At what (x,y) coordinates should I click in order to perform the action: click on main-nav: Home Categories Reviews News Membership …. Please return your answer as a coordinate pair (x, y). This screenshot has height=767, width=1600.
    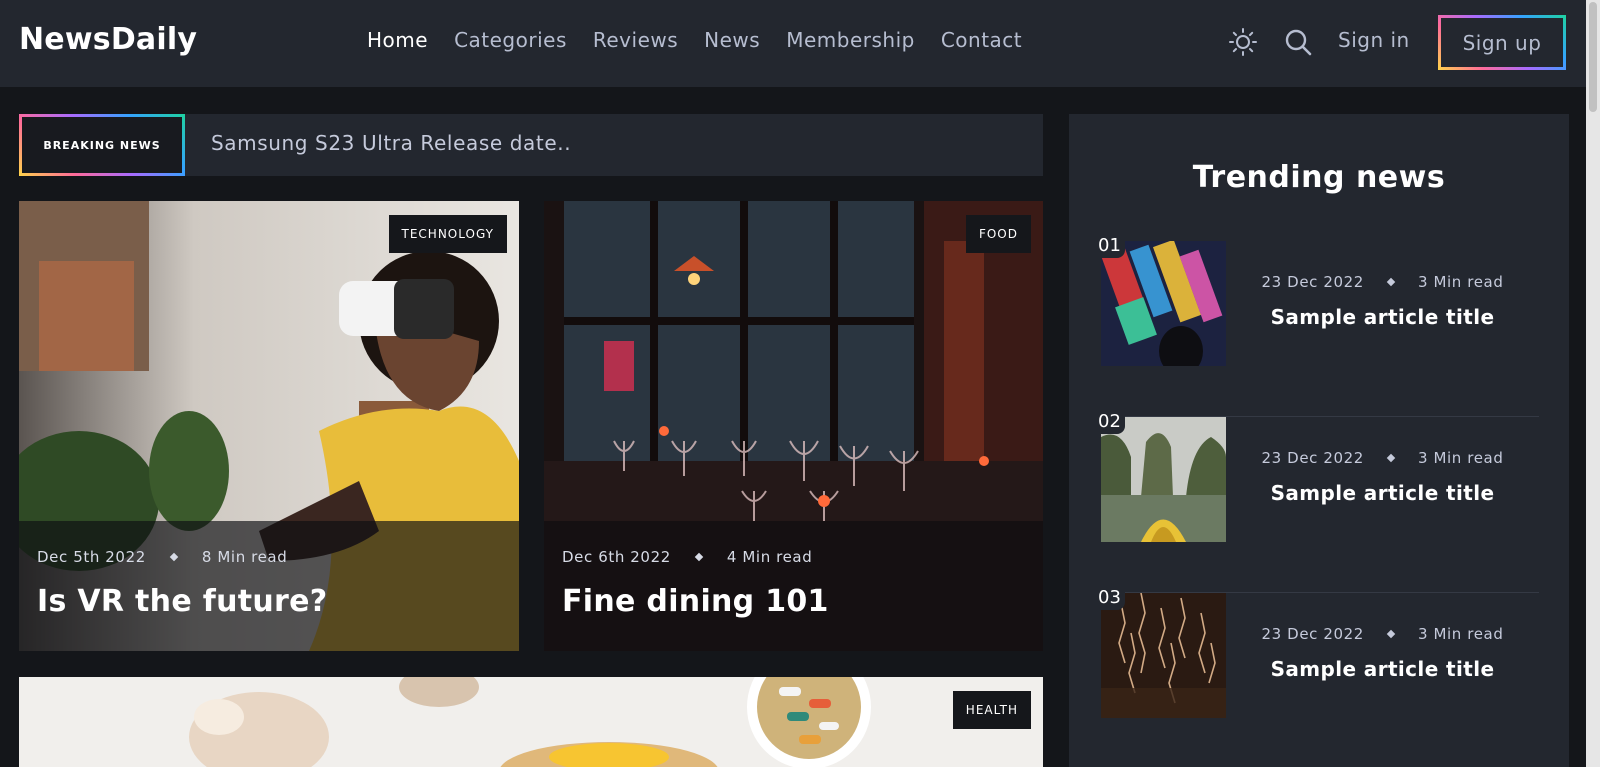
    Looking at the image, I should click on (707, 40).